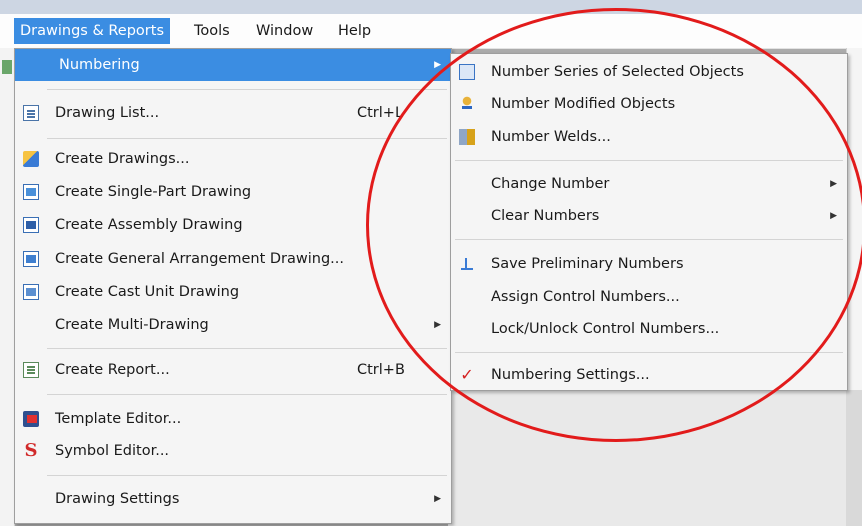 The width and height of the screenshot is (862, 526). What do you see at coordinates (233, 65) in the screenshot?
I see `menu-item-numbering: Numbering ▶` at bounding box center [233, 65].